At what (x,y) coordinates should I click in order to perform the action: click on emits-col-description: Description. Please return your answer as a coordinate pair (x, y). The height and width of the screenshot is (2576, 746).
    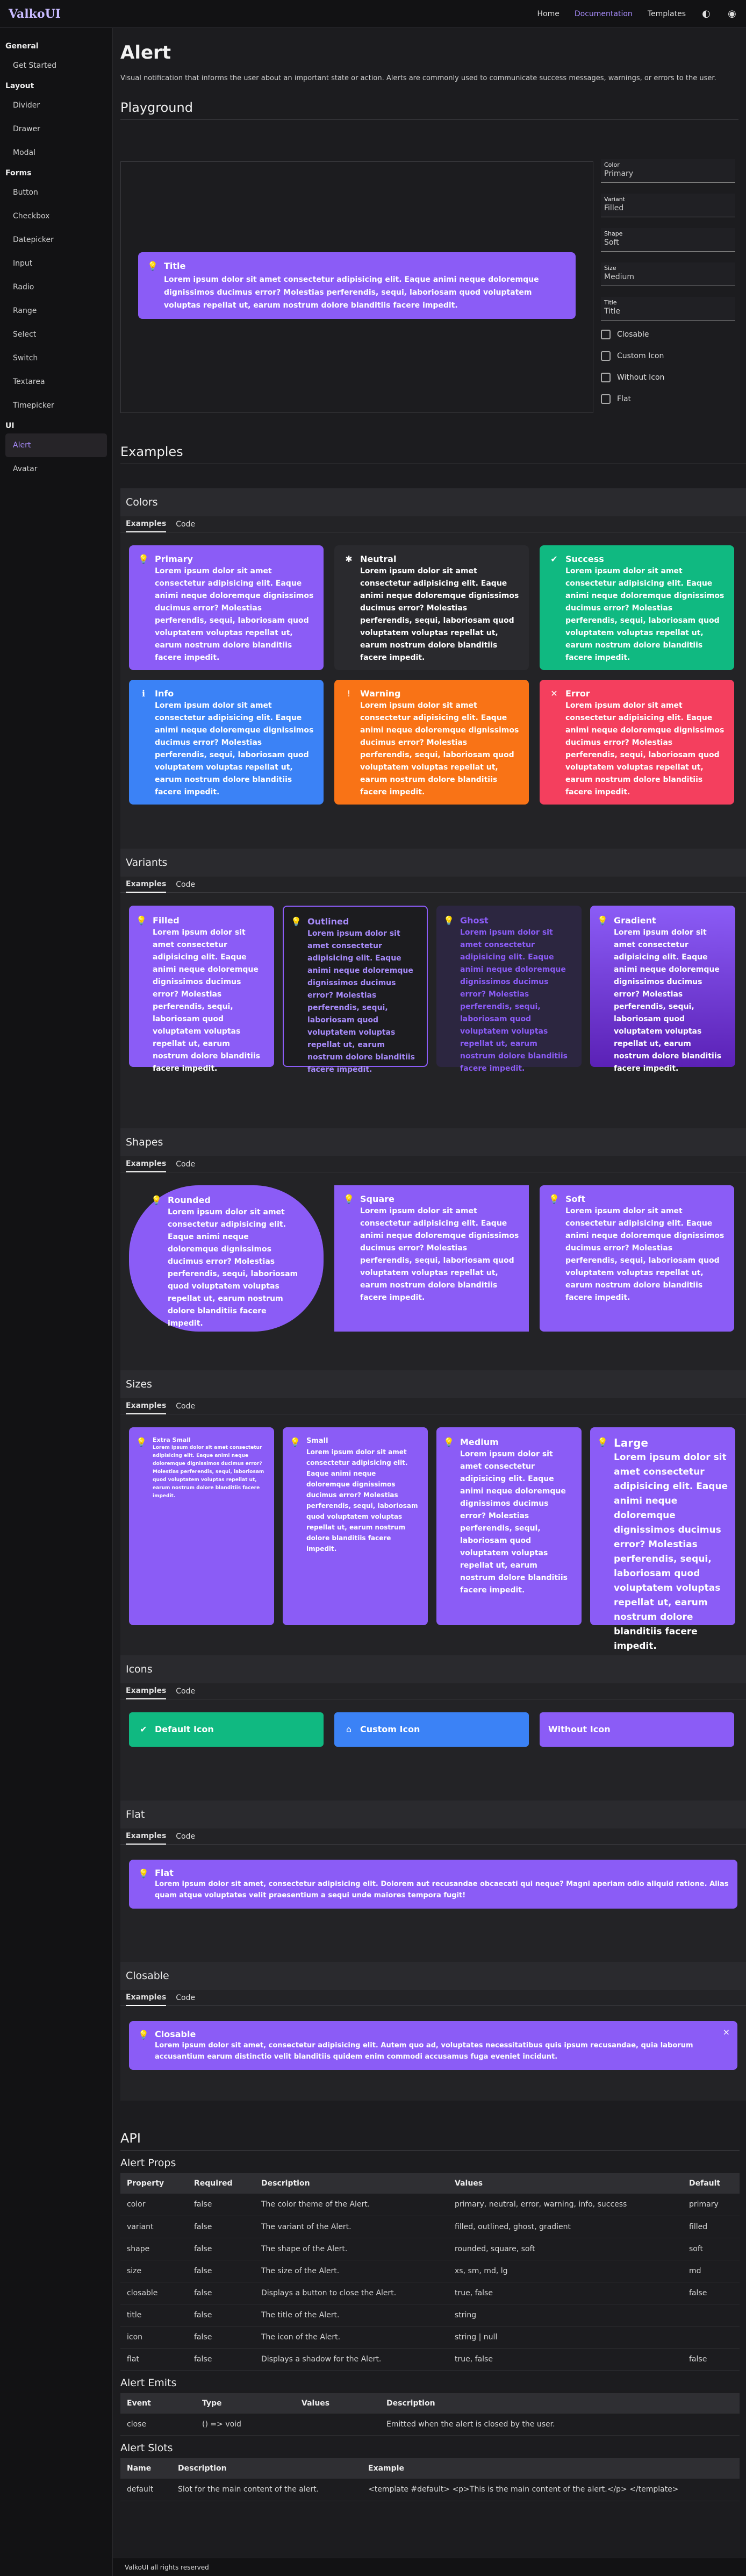
    Looking at the image, I should click on (560, 2403).